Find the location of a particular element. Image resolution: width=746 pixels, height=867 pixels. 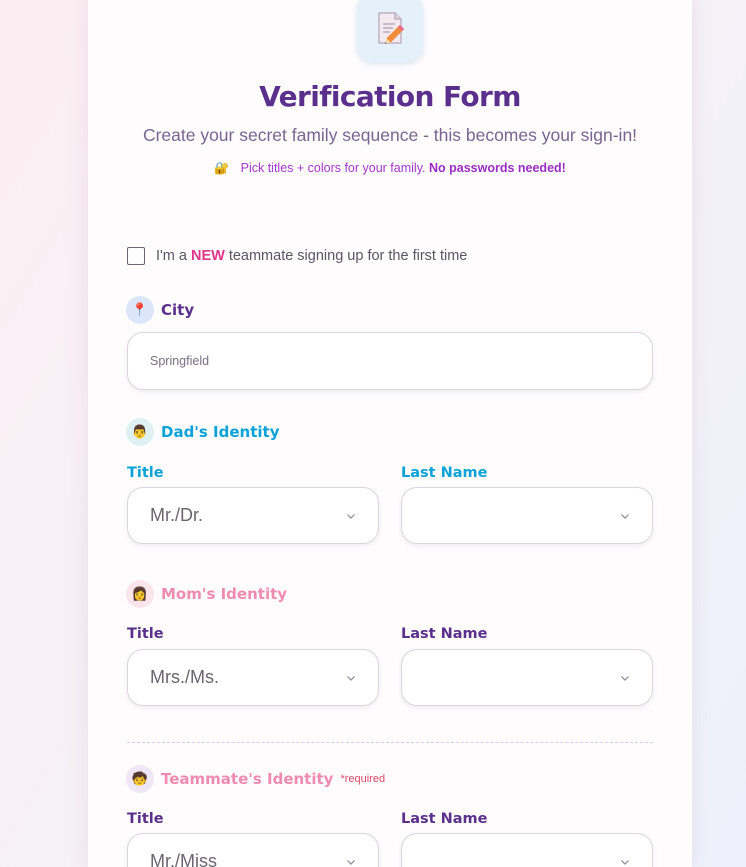

dad-heading: 👨 Dad's Identity is located at coordinates (202, 432).